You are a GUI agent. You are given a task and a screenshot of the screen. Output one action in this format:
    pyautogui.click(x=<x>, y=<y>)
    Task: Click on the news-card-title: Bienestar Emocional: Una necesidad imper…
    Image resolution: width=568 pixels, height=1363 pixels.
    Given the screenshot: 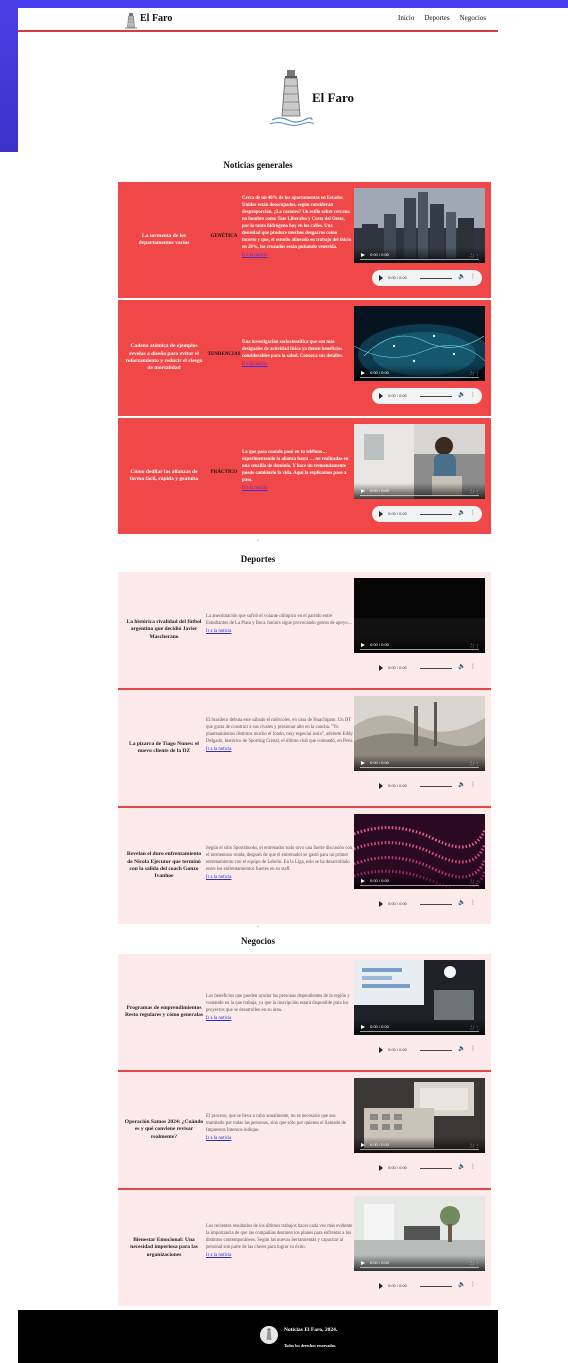 What is the action you would take?
    pyautogui.click(x=164, y=1248)
    